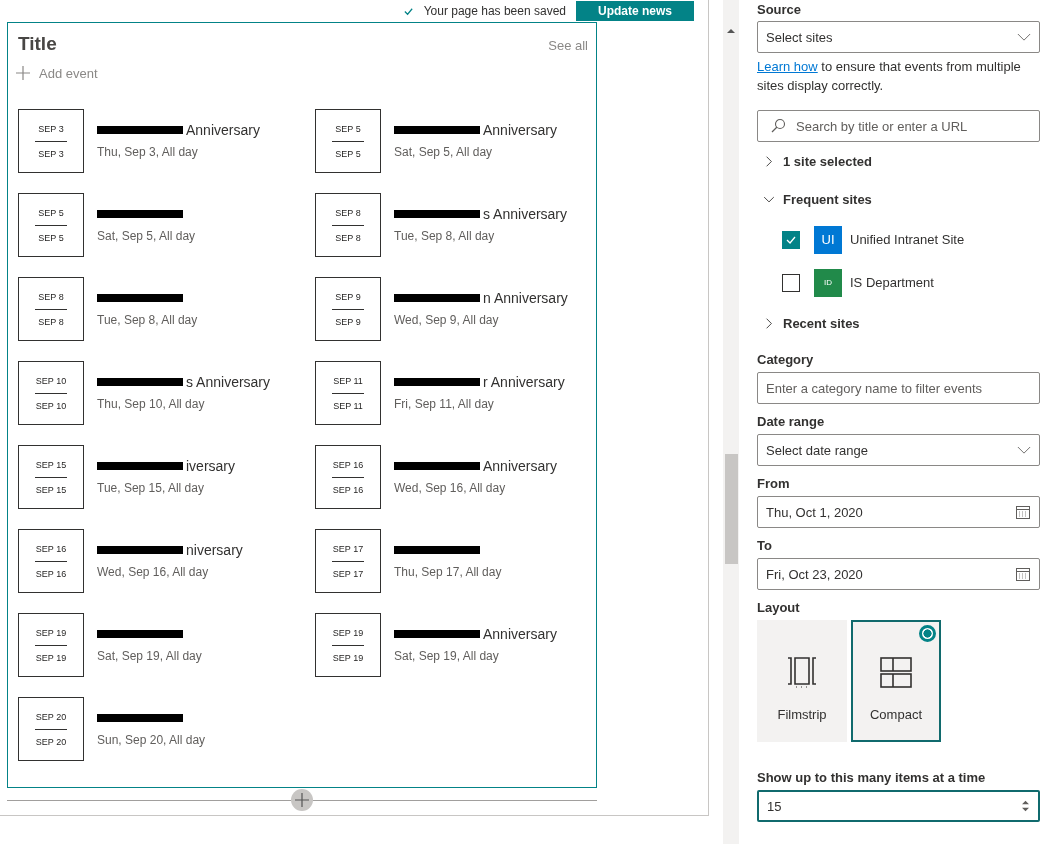 This screenshot has height=844, width=1059. What do you see at coordinates (898, 574) in the screenshot?
I see `date-picker: Fri, Oct 23, 2020` at bounding box center [898, 574].